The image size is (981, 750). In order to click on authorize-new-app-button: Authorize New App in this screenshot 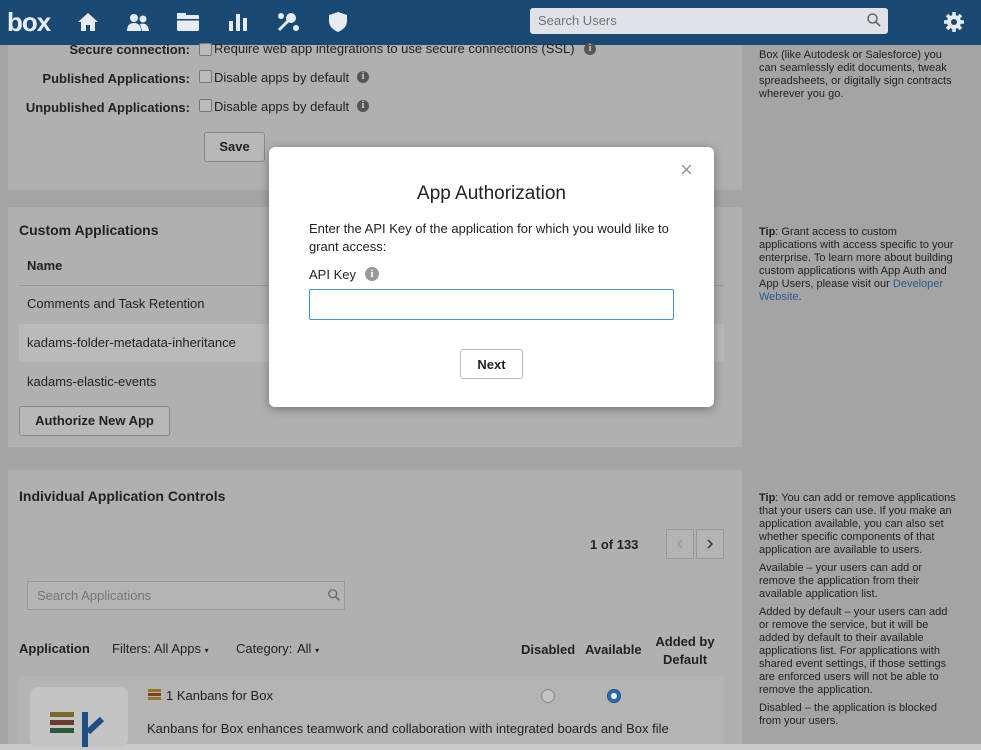, I will do `click(94, 421)`.